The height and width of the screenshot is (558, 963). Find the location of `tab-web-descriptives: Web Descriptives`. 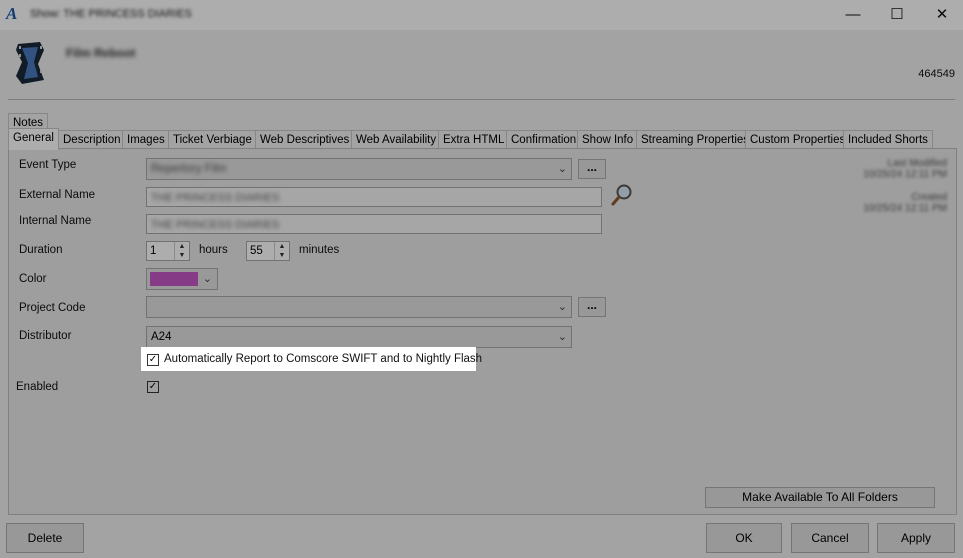

tab-web-descriptives: Web Descriptives is located at coordinates (305, 139).